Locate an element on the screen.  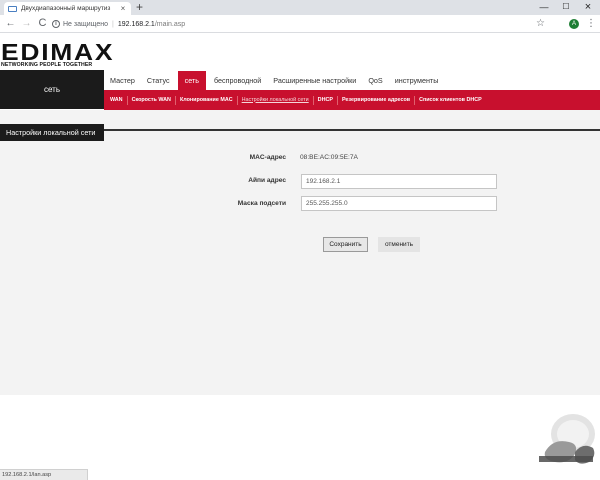
new-tab-button: + is located at coordinates (139, 7).